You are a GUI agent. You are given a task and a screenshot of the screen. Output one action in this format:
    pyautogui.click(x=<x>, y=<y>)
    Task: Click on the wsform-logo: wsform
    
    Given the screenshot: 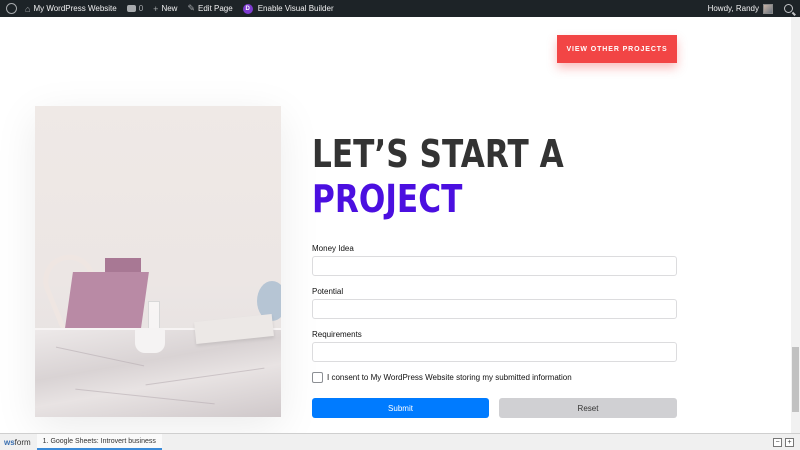 What is the action you would take?
    pyautogui.click(x=17, y=442)
    